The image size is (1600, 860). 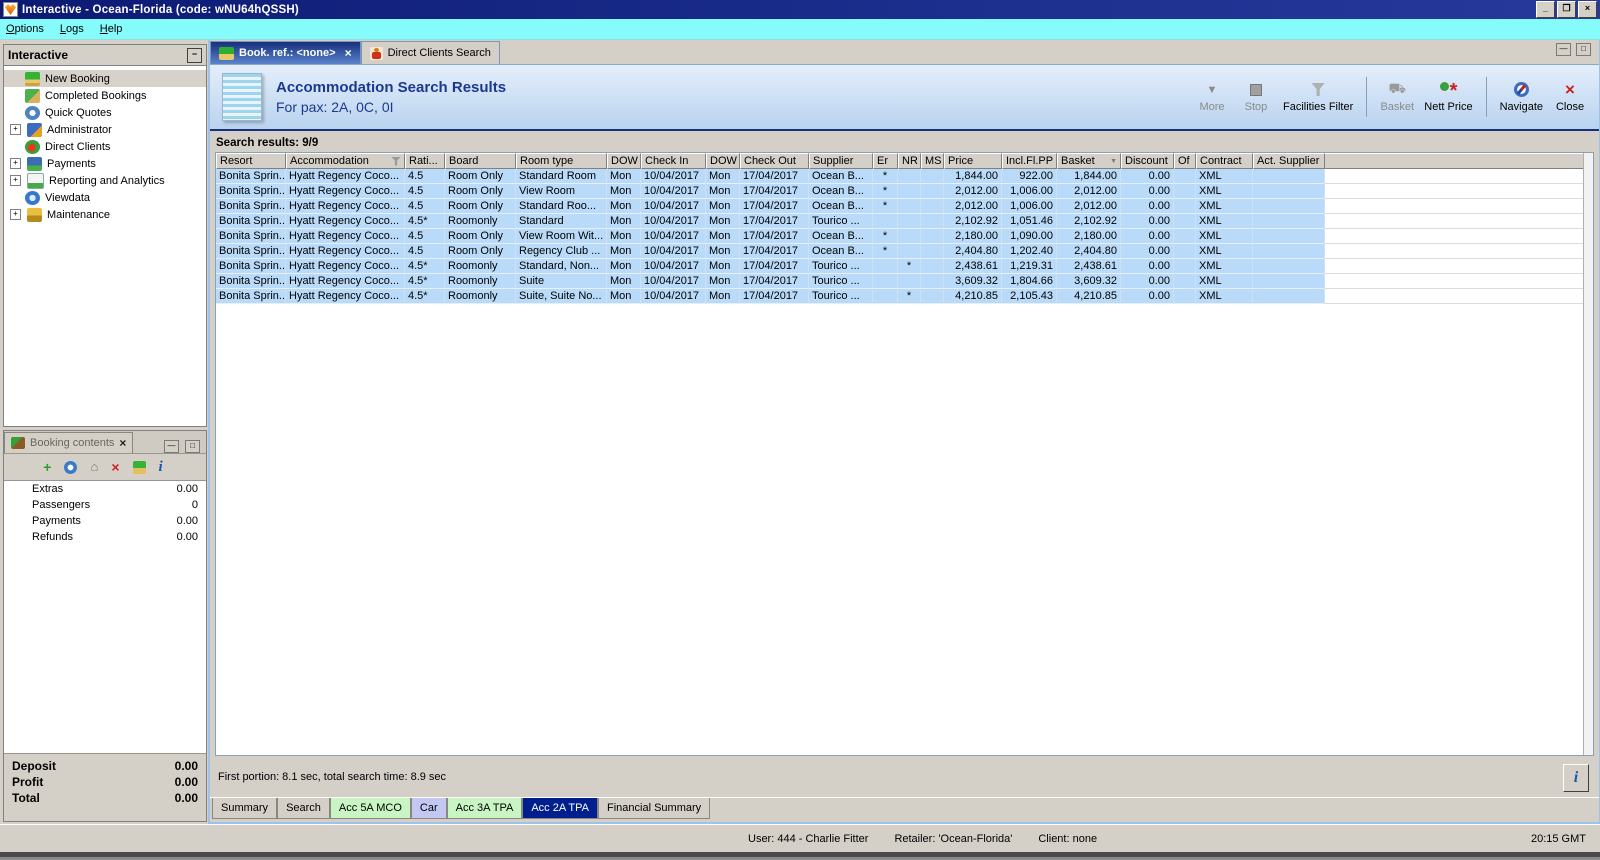 I want to click on column-header-price: Price, so click(x=973, y=161).